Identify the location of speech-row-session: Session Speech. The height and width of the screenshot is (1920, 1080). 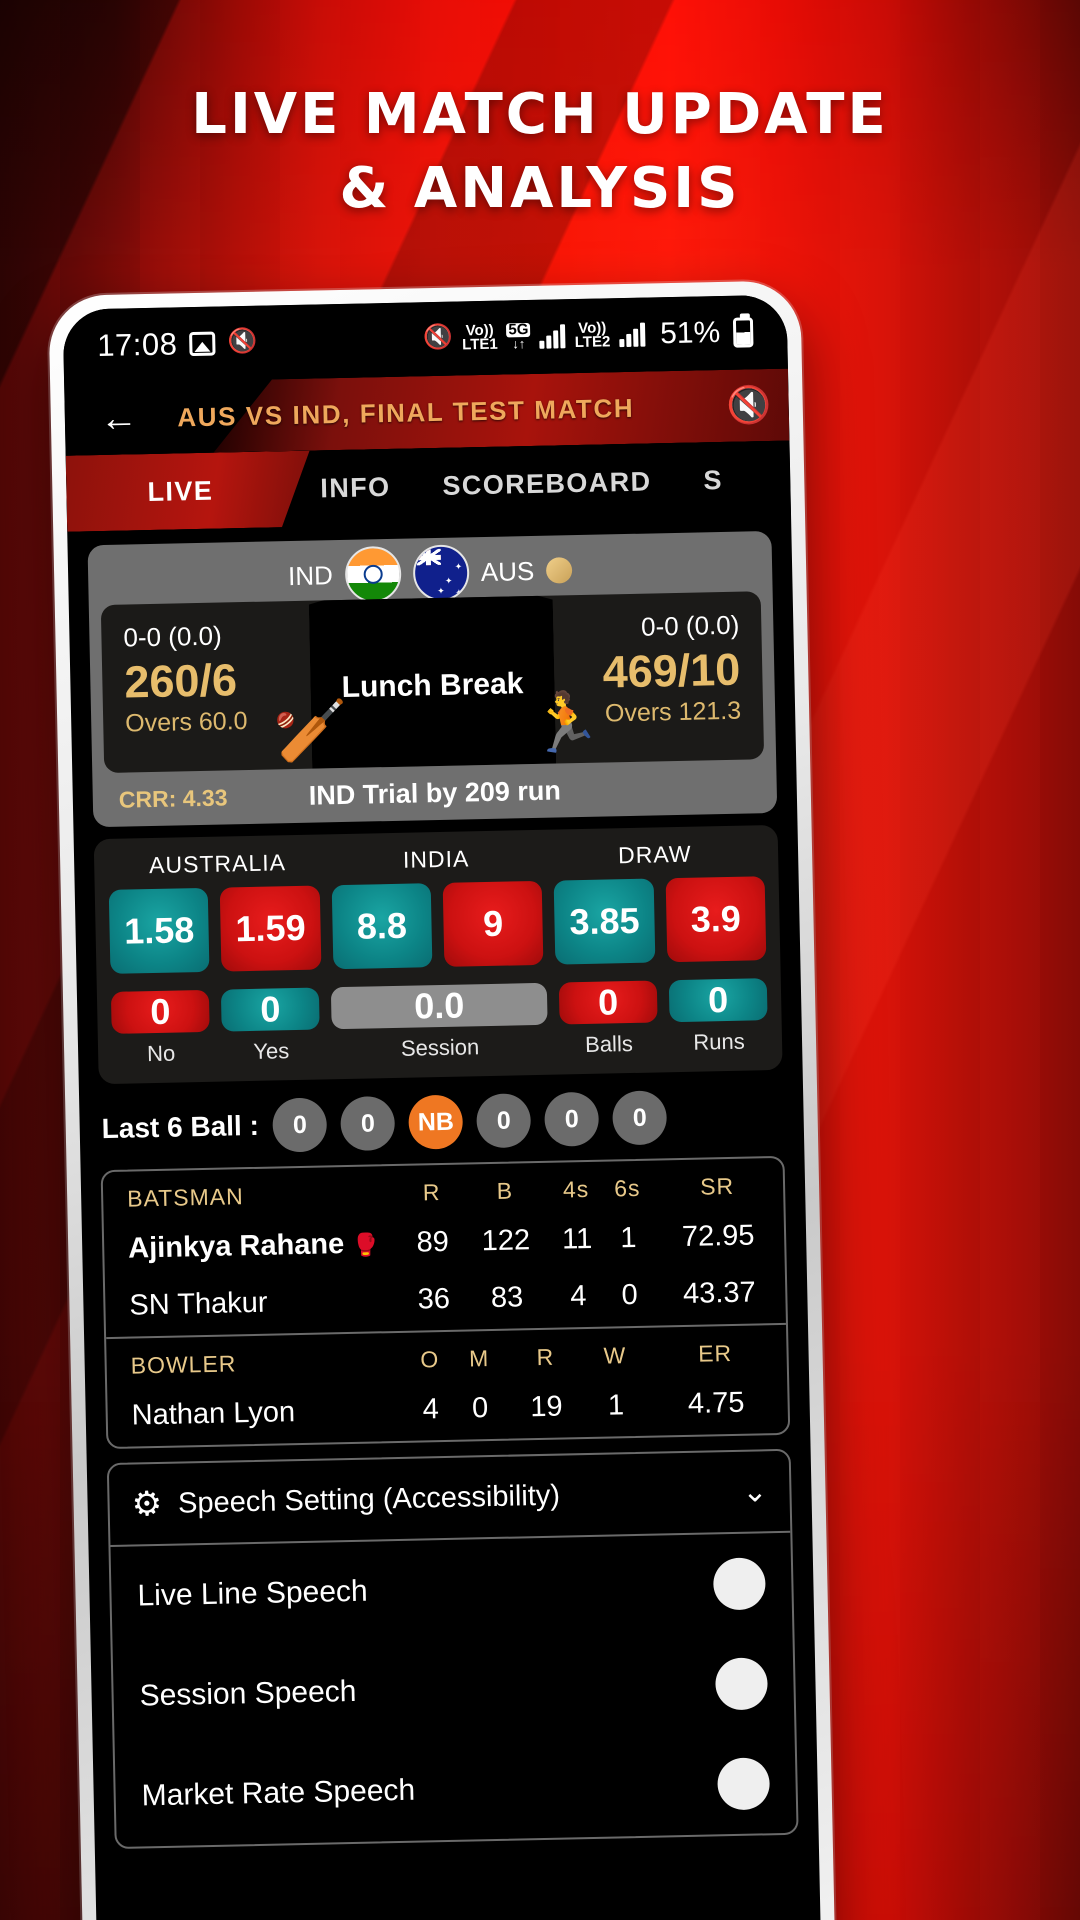
(454, 1690).